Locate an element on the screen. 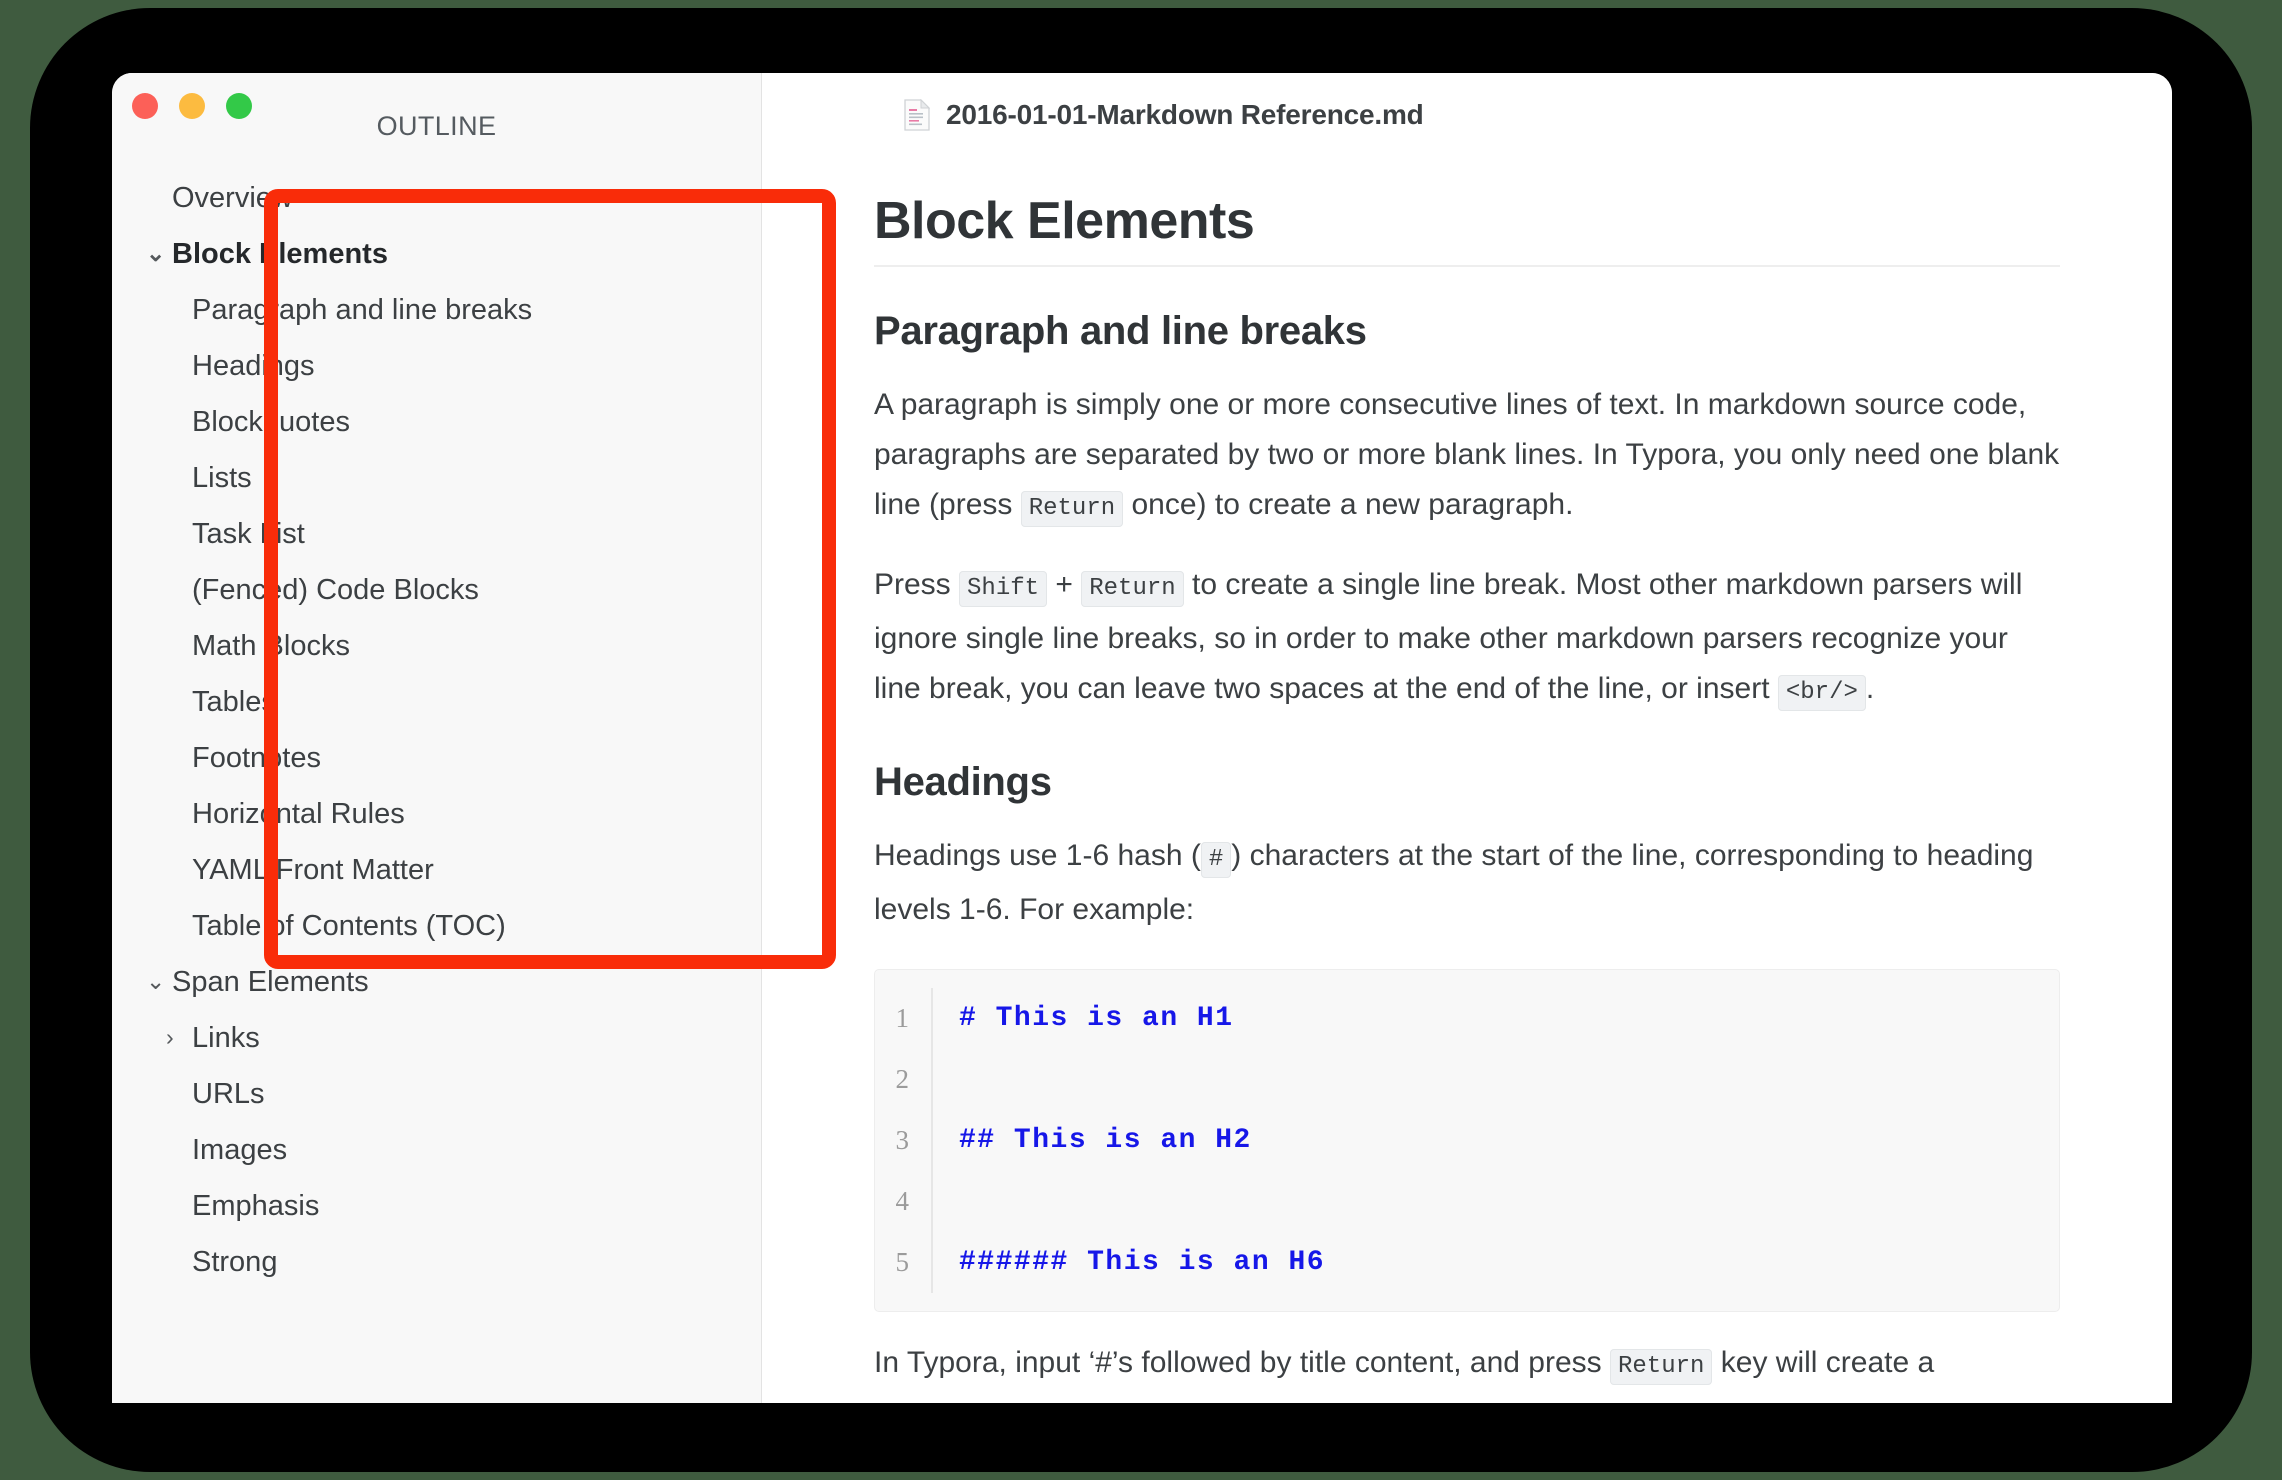 This screenshot has height=1480, width=2282. outline-item-images: ›Images is located at coordinates (436, 1150).